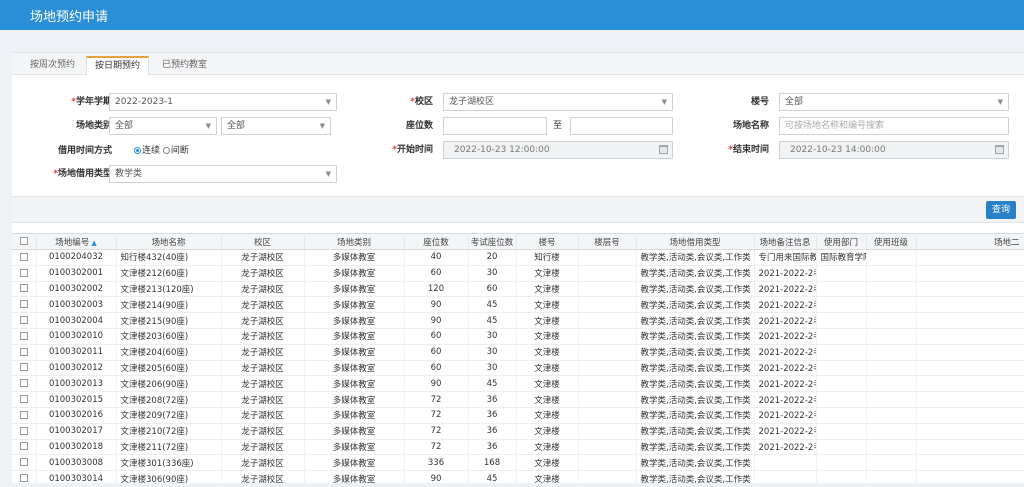 Image resolution: width=1024 pixels, height=487 pixels. I want to click on column-header: 场地编号 ▲, so click(76, 241).